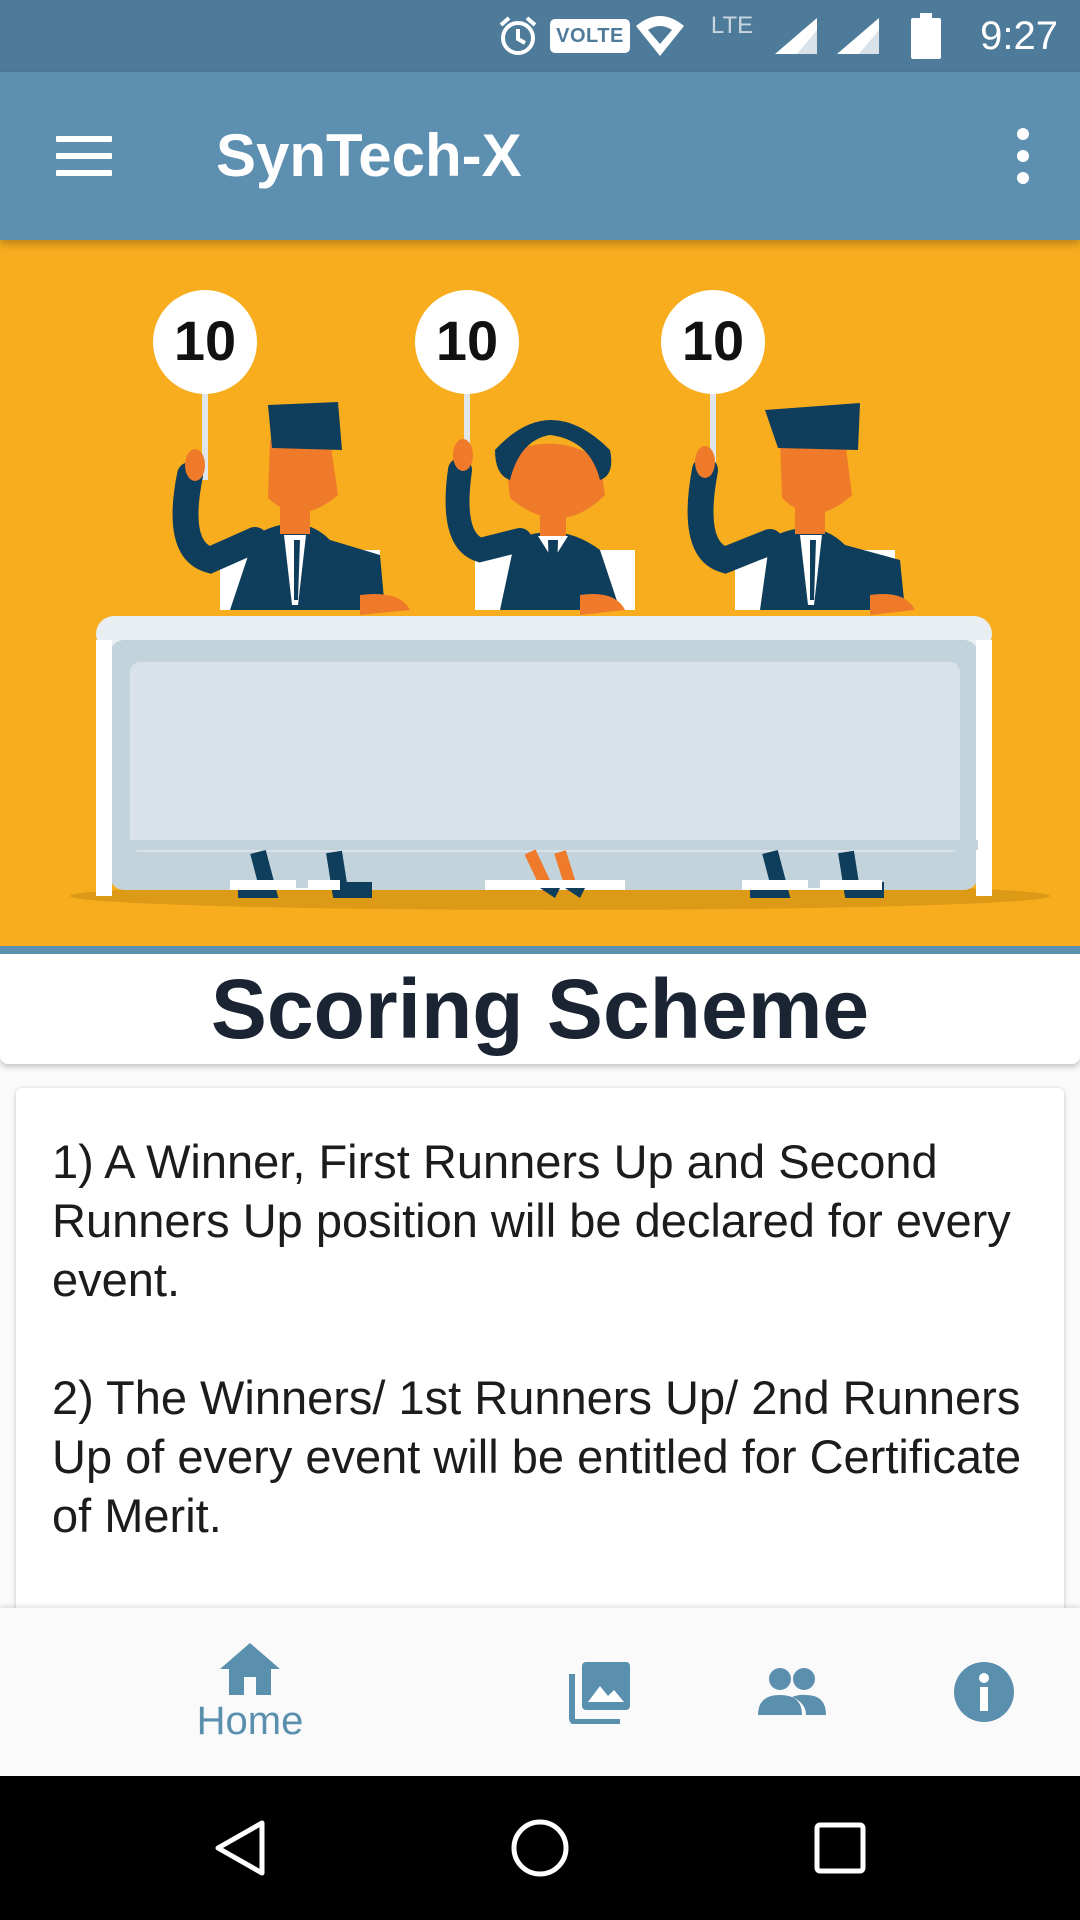  I want to click on nav-gallery, so click(600, 1692).